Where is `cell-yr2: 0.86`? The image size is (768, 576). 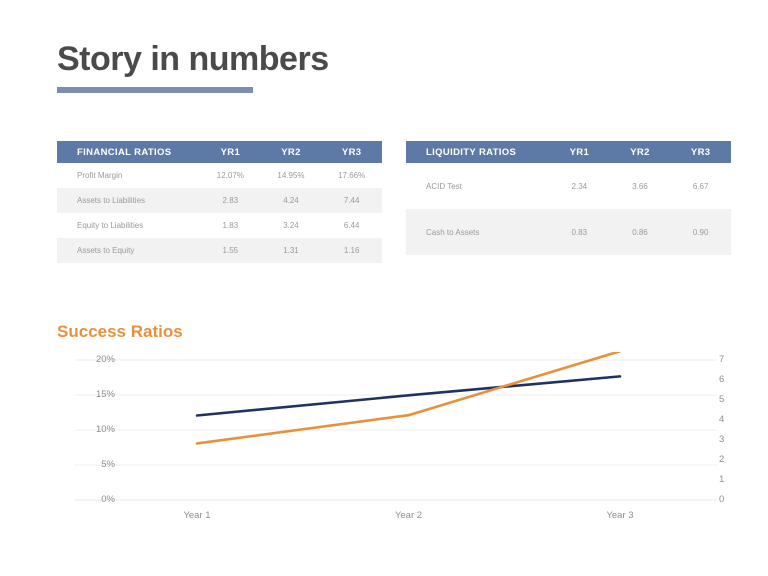 cell-yr2: 0.86 is located at coordinates (640, 232).